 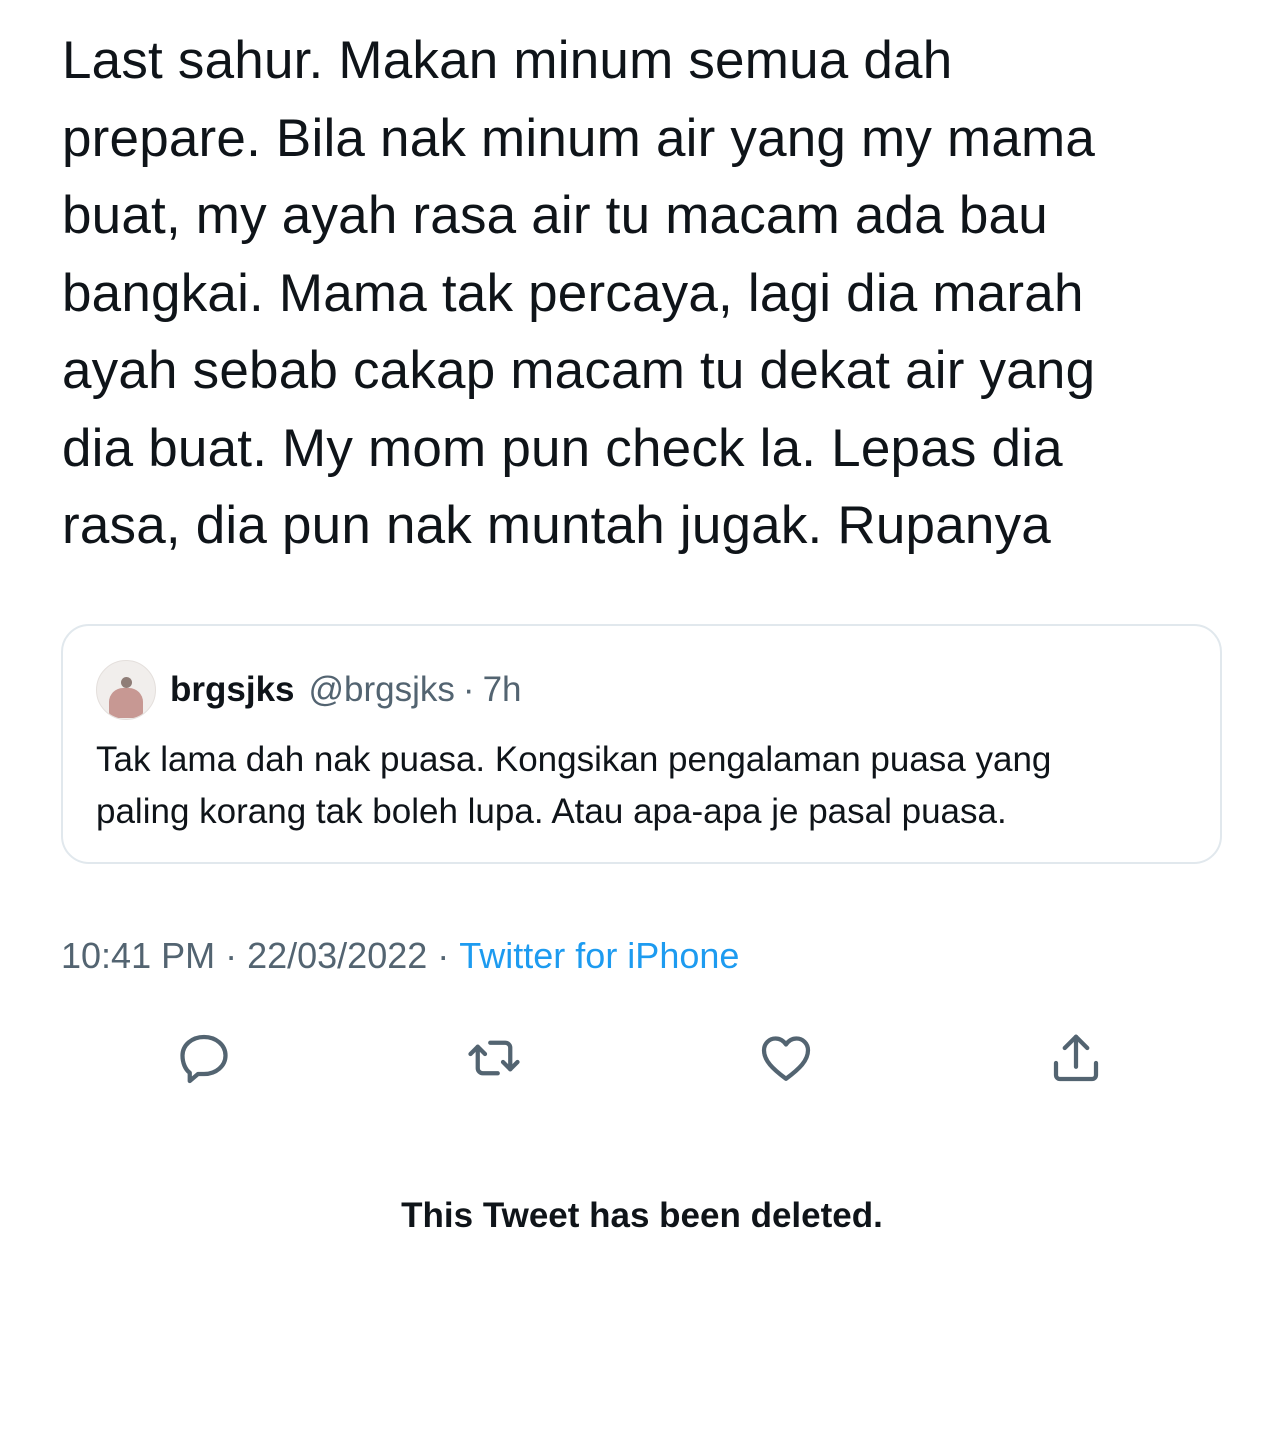 I want to click on retweet-icon, so click(x=494, y=1058).